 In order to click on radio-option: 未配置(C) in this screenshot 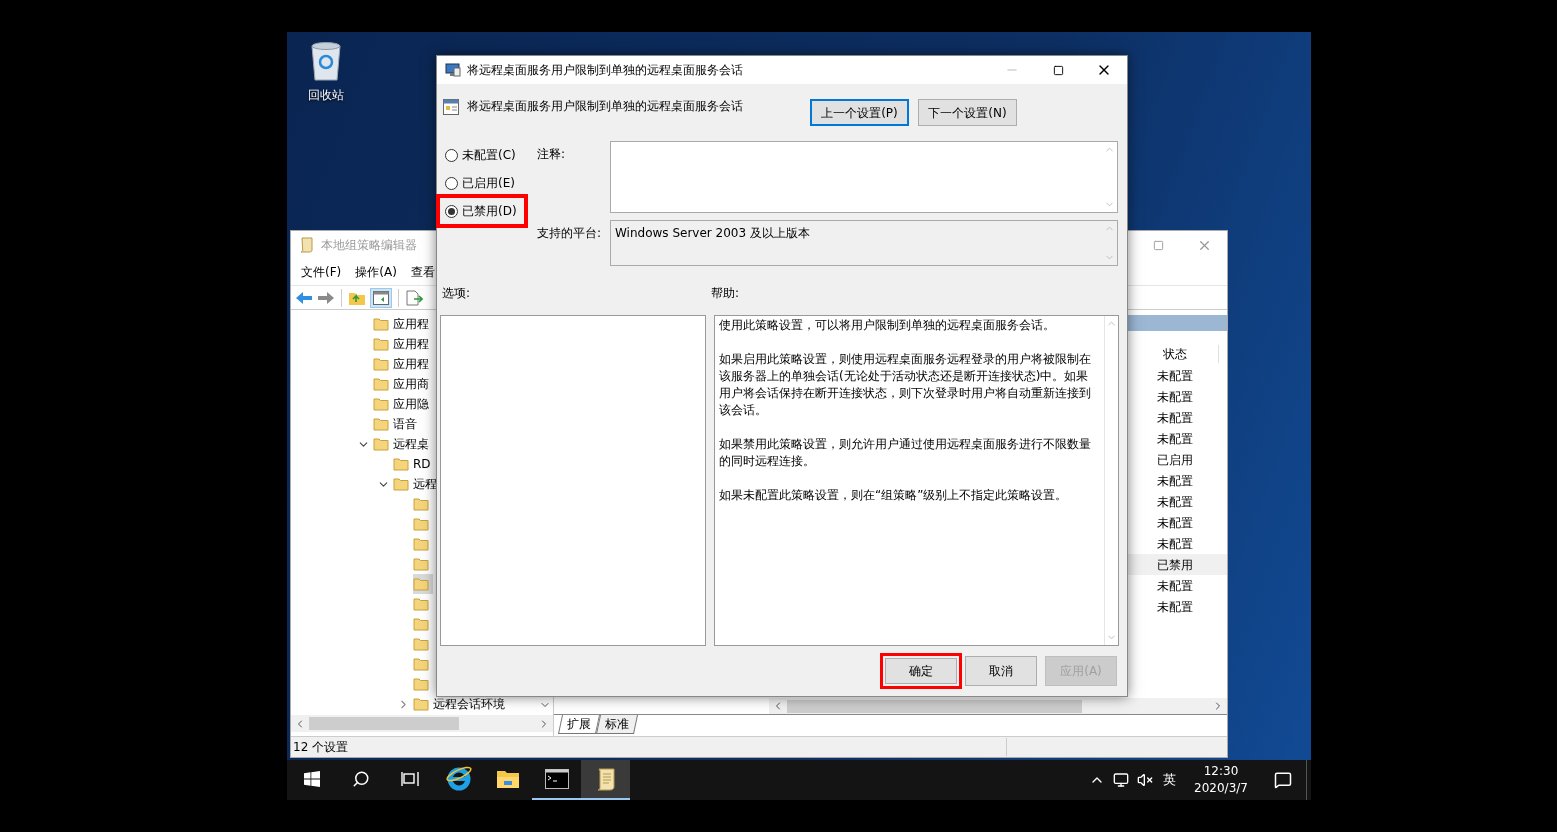, I will do `click(482, 155)`.